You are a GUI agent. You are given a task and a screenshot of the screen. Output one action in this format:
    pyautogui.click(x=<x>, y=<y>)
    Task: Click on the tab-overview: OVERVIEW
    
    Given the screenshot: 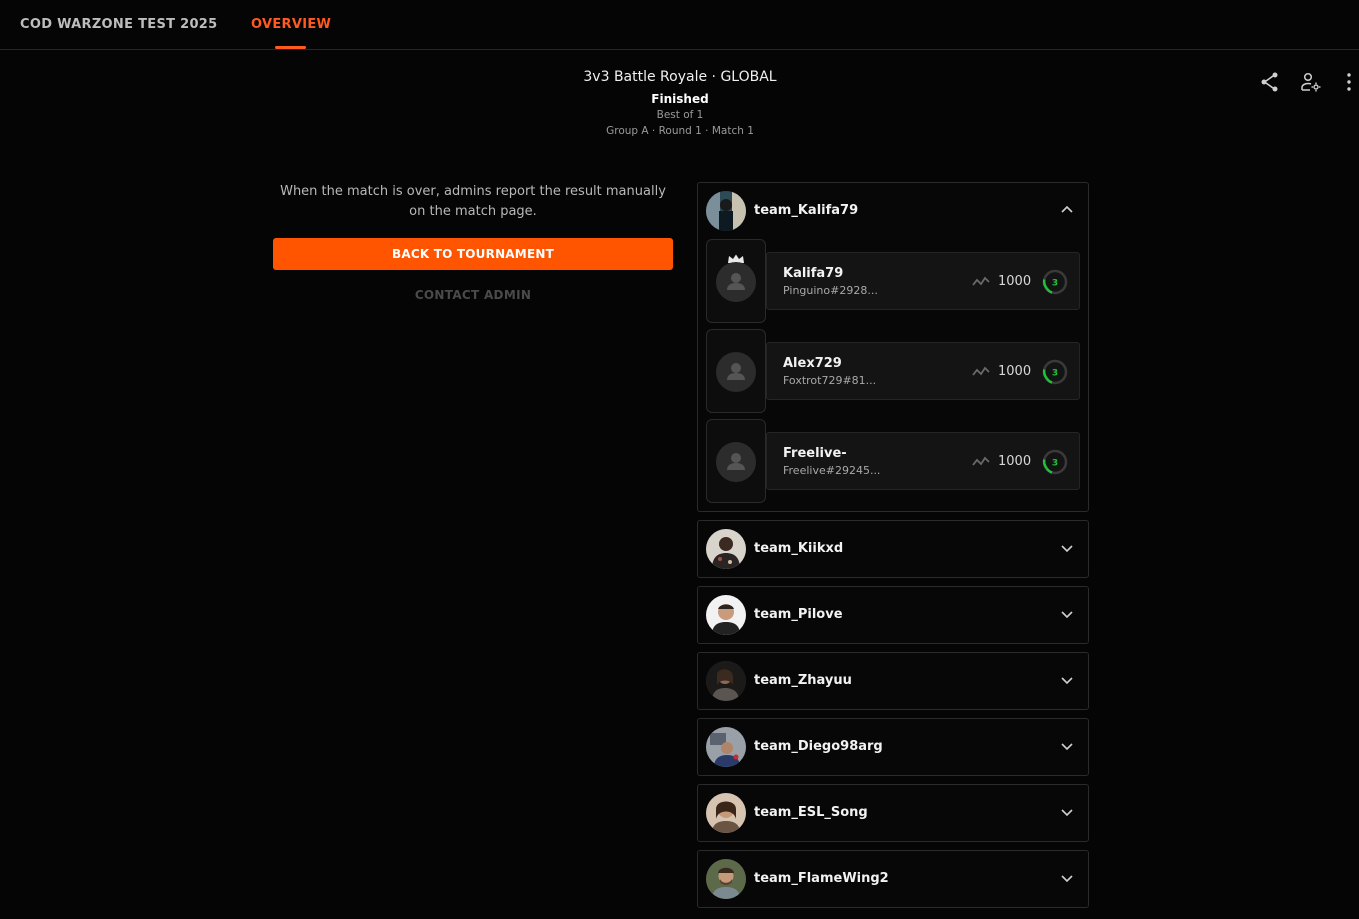 What is the action you would take?
    pyautogui.click(x=291, y=24)
    